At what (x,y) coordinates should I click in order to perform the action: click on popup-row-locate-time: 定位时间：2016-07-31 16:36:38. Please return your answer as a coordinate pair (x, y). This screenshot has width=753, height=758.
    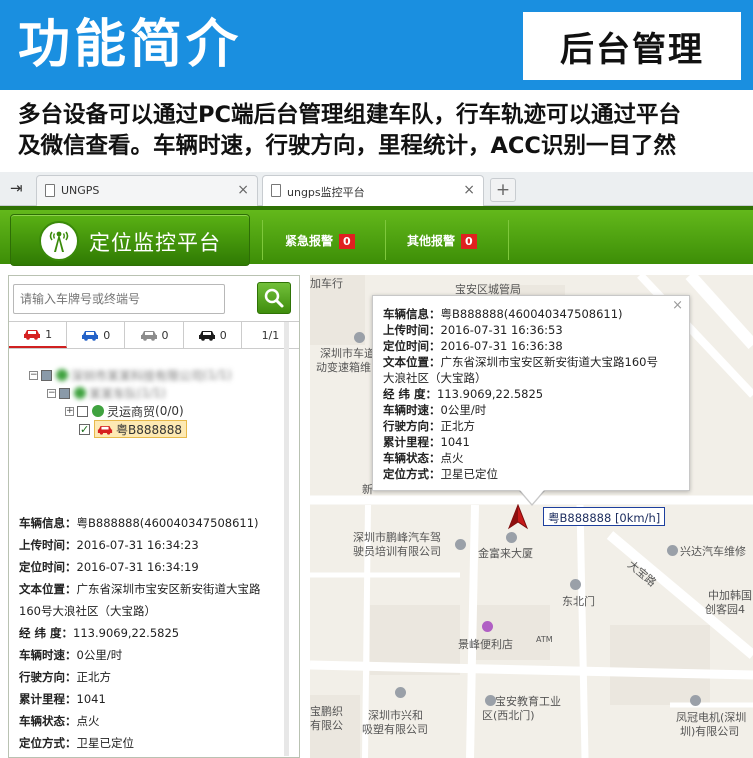
    Looking at the image, I should click on (473, 346).